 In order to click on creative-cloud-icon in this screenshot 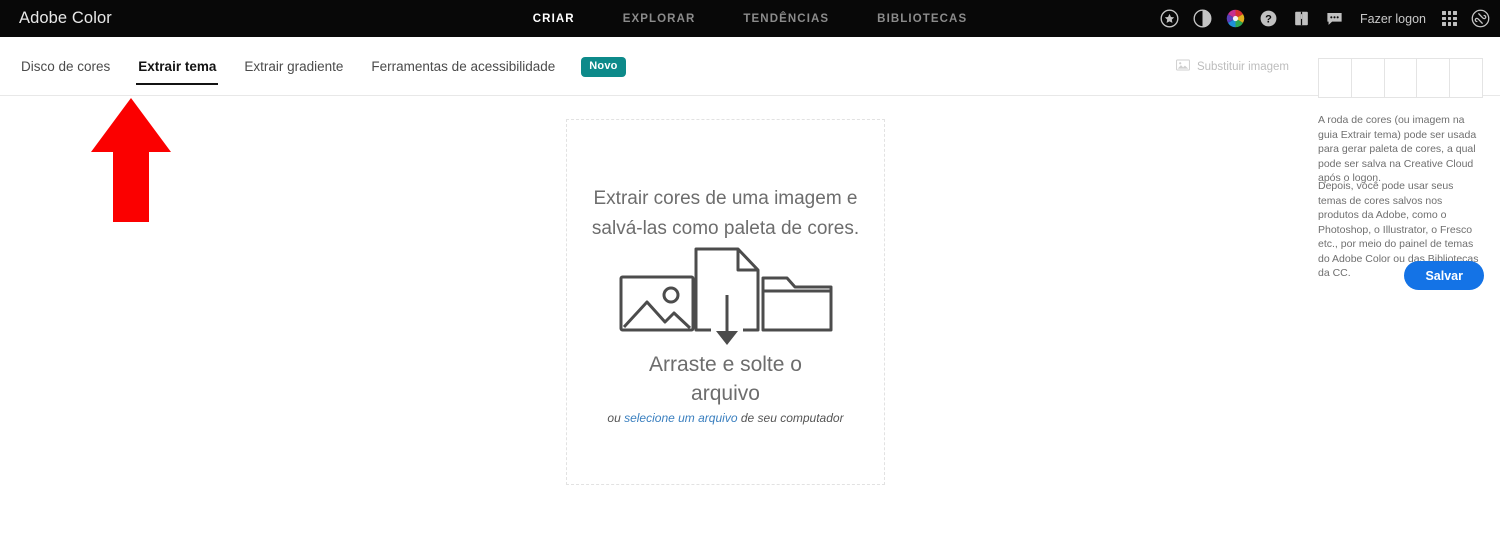, I will do `click(1480, 18)`.